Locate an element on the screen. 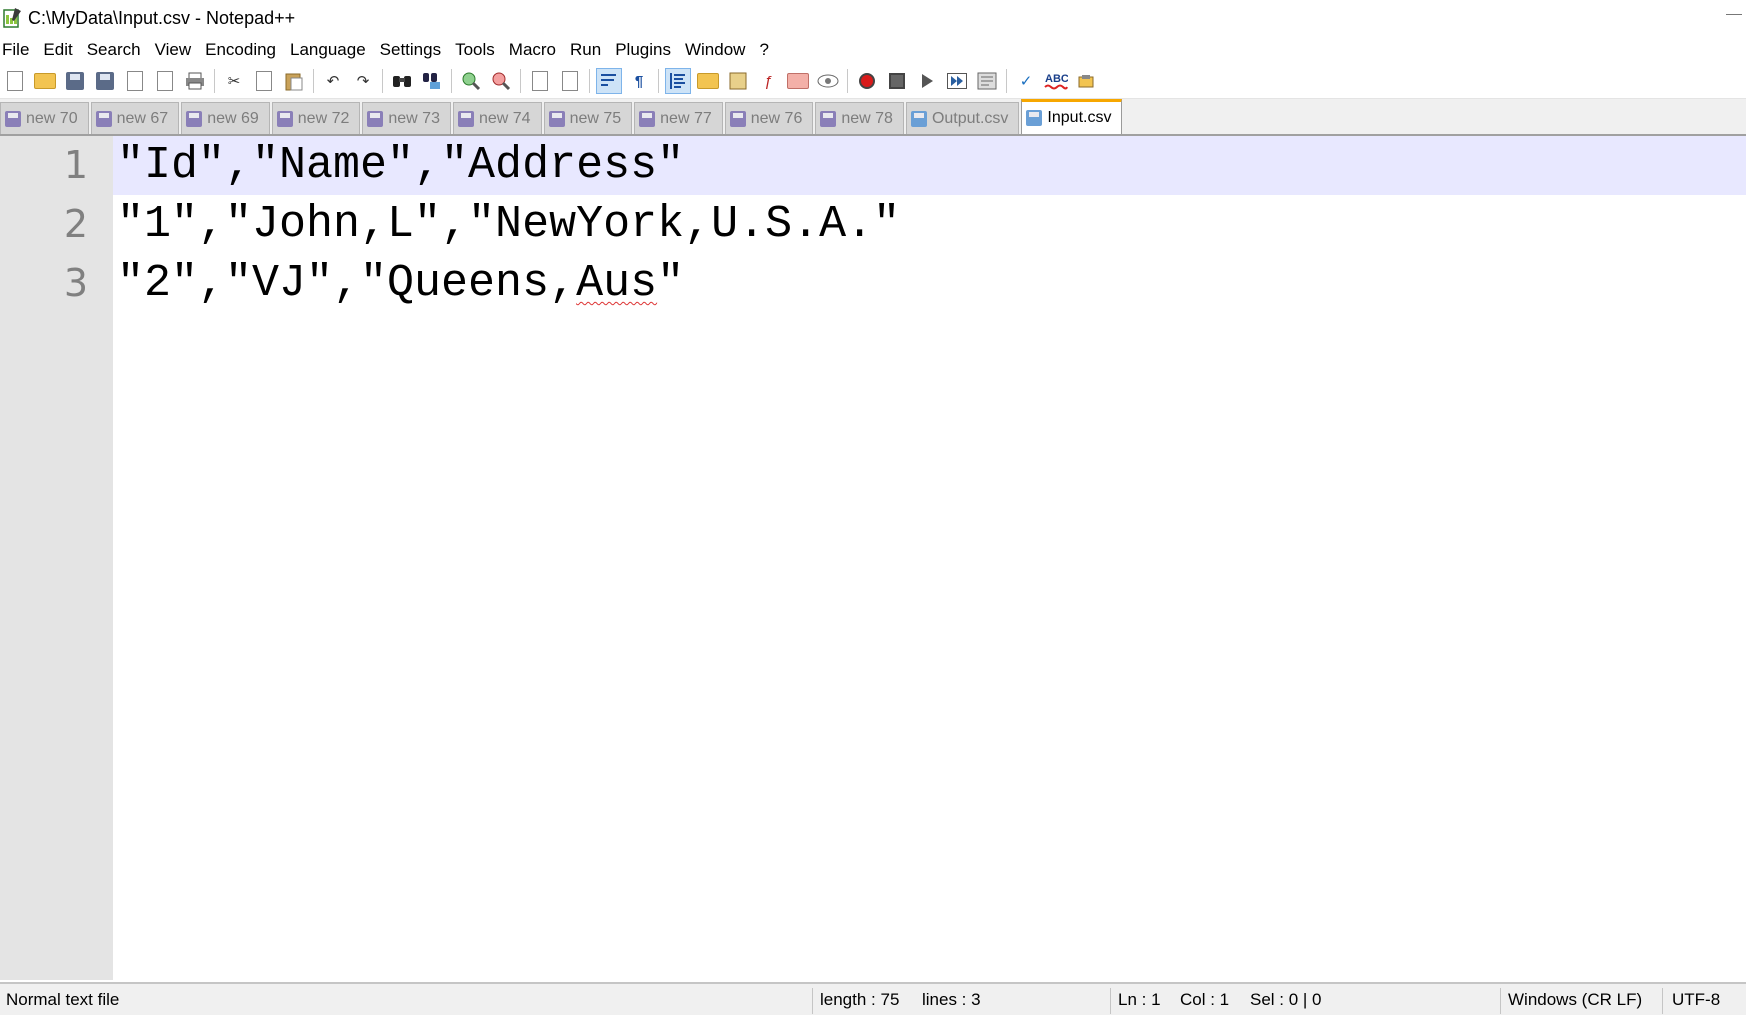  editor-line: "Id","Name","Address" is located at coordinates (929, 165).